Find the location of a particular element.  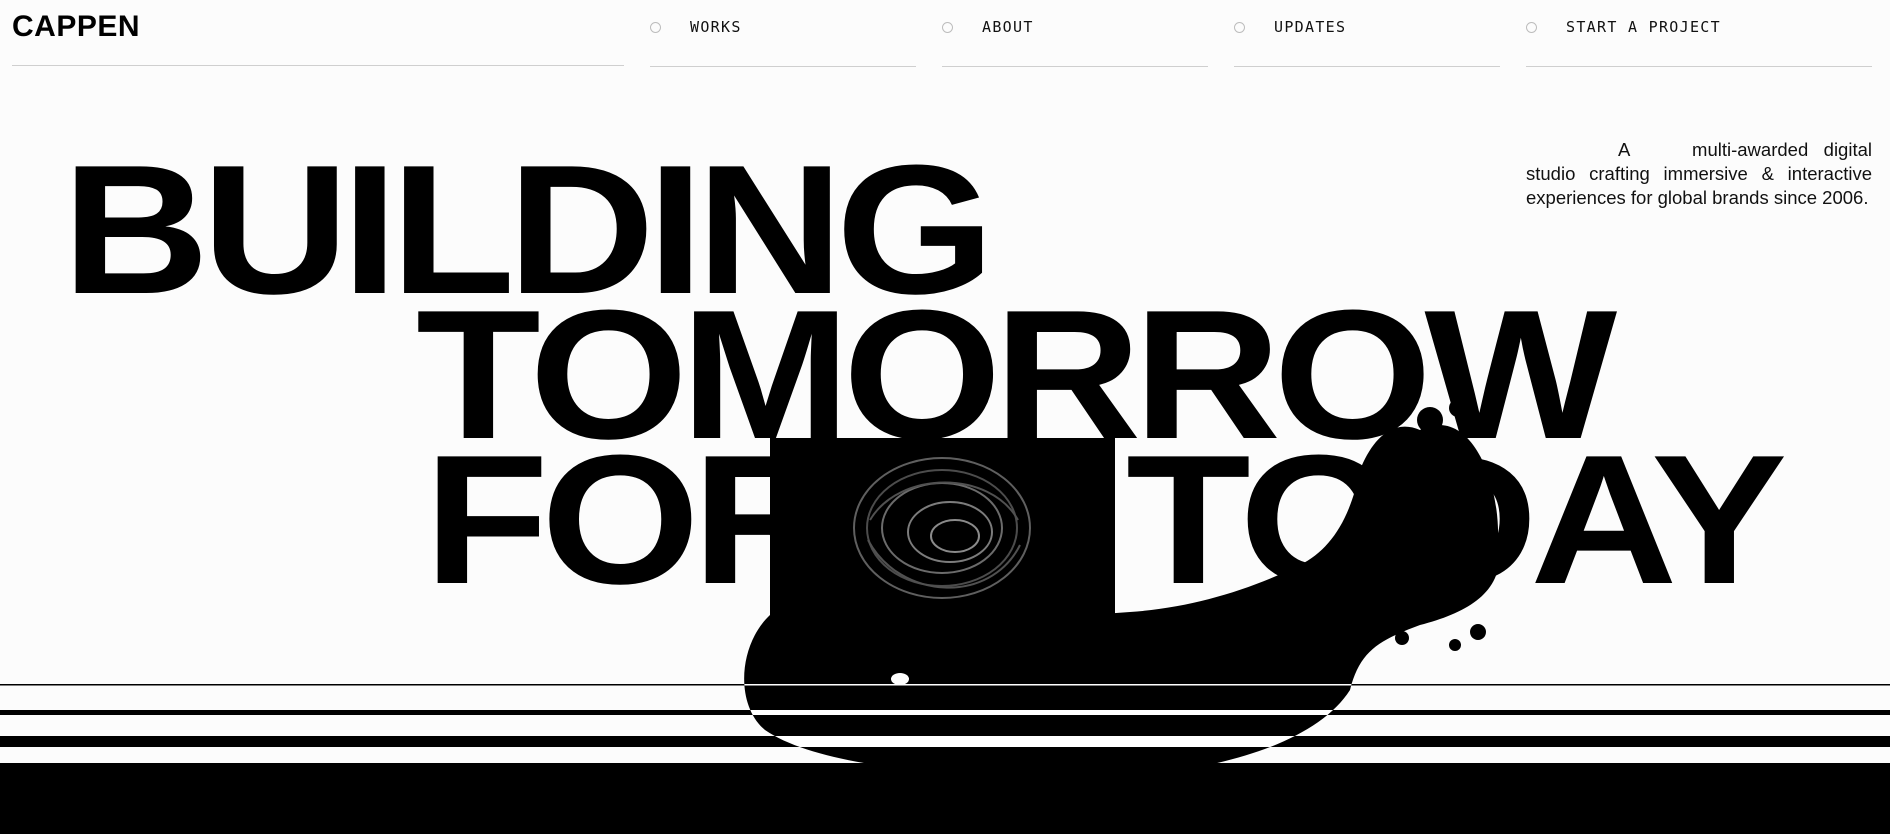

blob-inverse-stripes is located at coordinates (1122, 715).